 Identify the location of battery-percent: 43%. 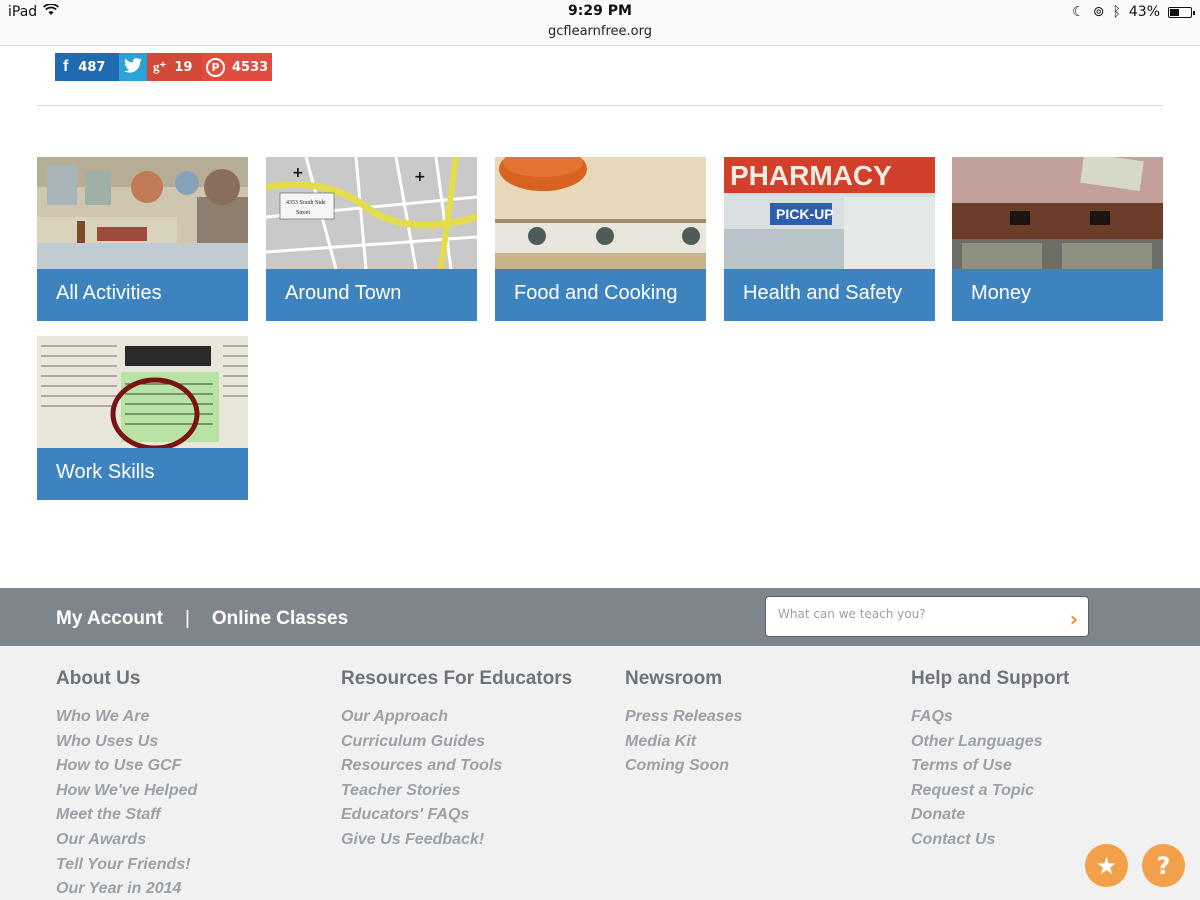
(1144, 12).